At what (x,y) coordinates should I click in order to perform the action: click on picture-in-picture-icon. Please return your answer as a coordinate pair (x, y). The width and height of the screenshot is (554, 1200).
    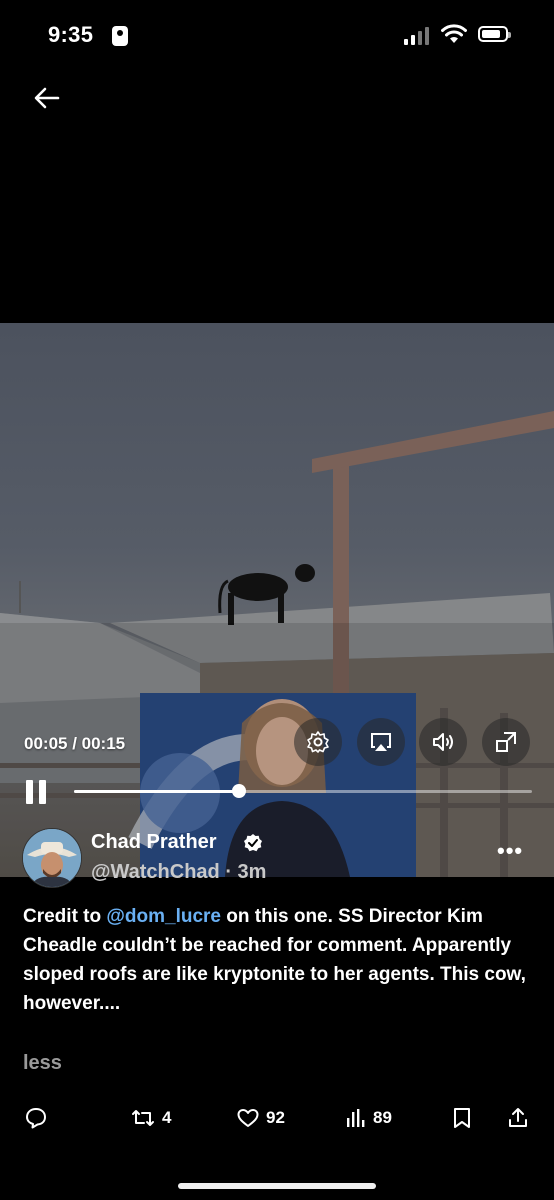
    Looking at the image, I should click on (506, 742).